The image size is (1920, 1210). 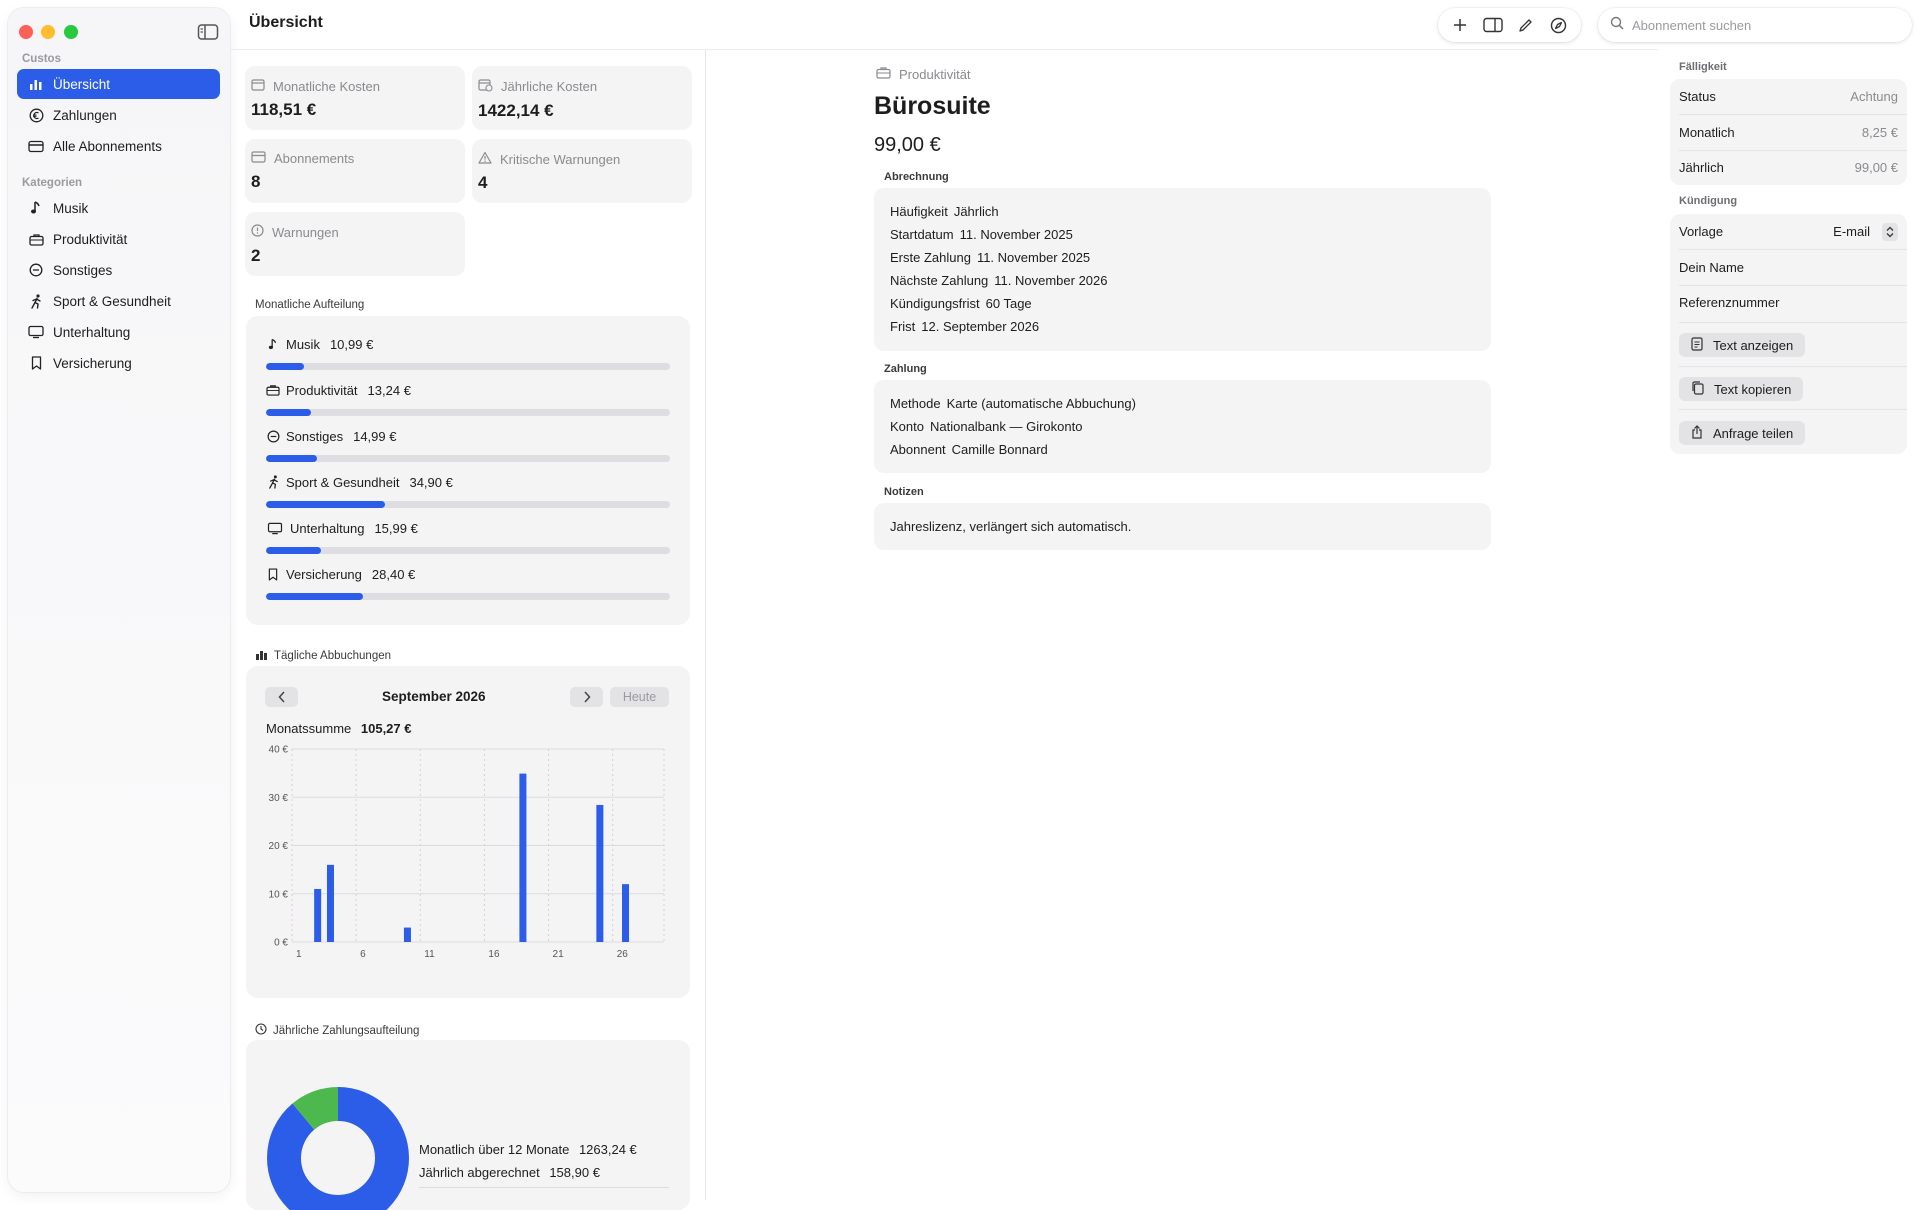 What do you see at coordinates (582, 98) in the screenshot?
I see `stat-yearly-costs: Jährliche Kosten 1422,14 €` at bounding box center [582, 98].